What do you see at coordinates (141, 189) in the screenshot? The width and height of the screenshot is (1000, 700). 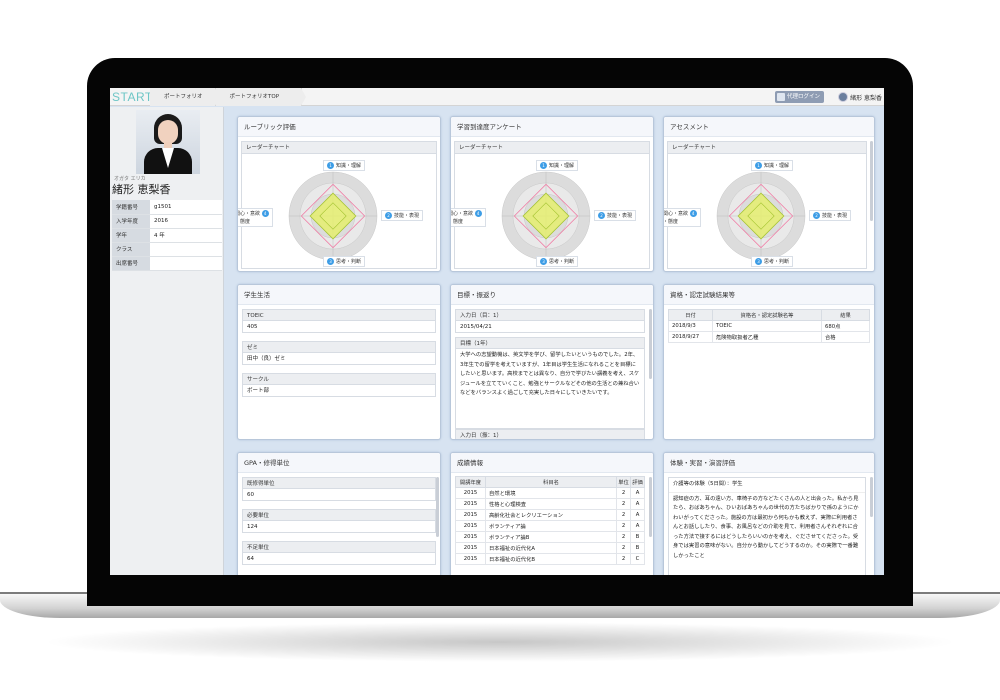 I see `student-name: 緒形 恵梨香` at bounding box center [141, 189].